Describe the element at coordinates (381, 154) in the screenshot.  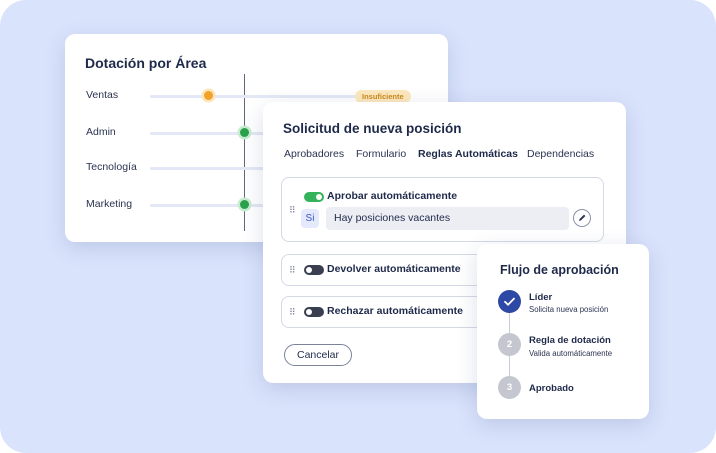
I see `tab-formulario: Formulario` at that location.